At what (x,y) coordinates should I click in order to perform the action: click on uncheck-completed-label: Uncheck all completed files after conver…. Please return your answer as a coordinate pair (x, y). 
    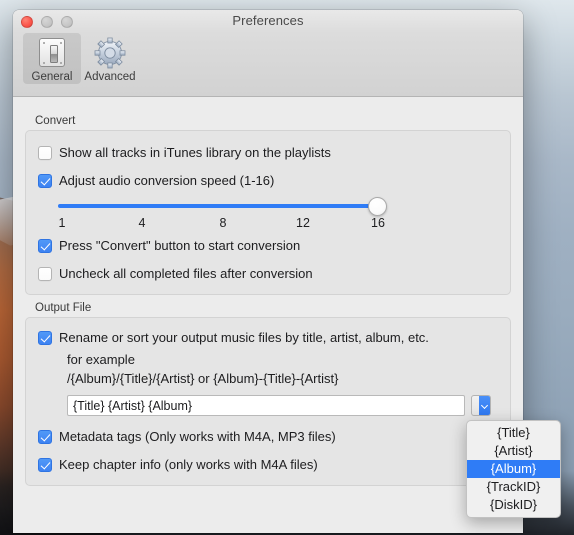
    Looking at the image, I should click on (186, 273).